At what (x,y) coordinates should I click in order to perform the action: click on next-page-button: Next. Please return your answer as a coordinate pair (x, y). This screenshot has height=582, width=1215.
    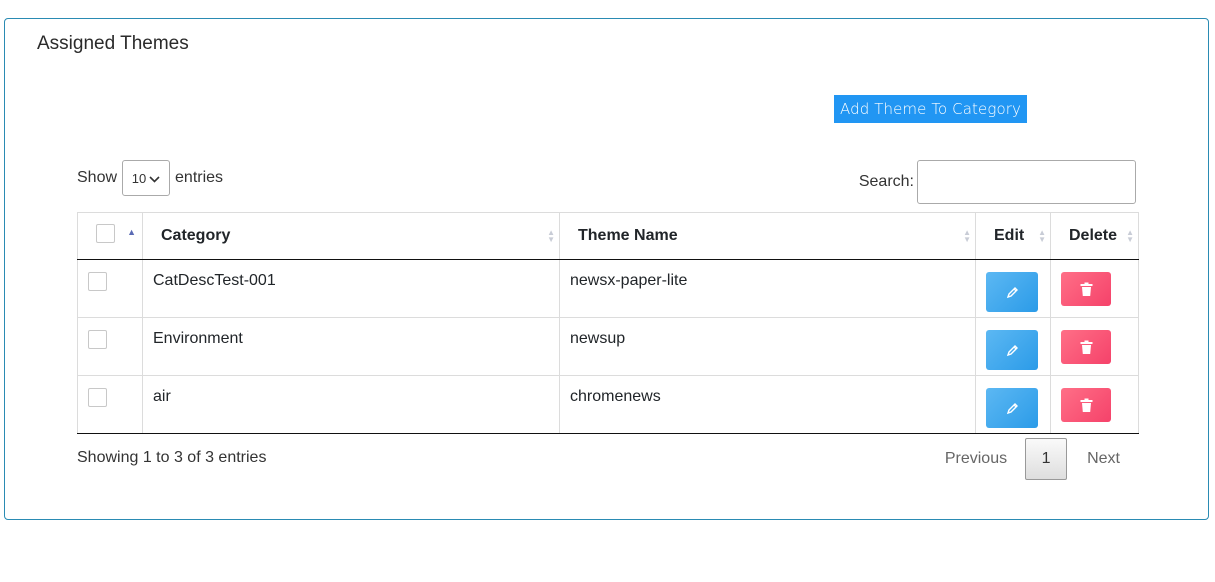
    Looking at the image, I should click on (1101, 459).